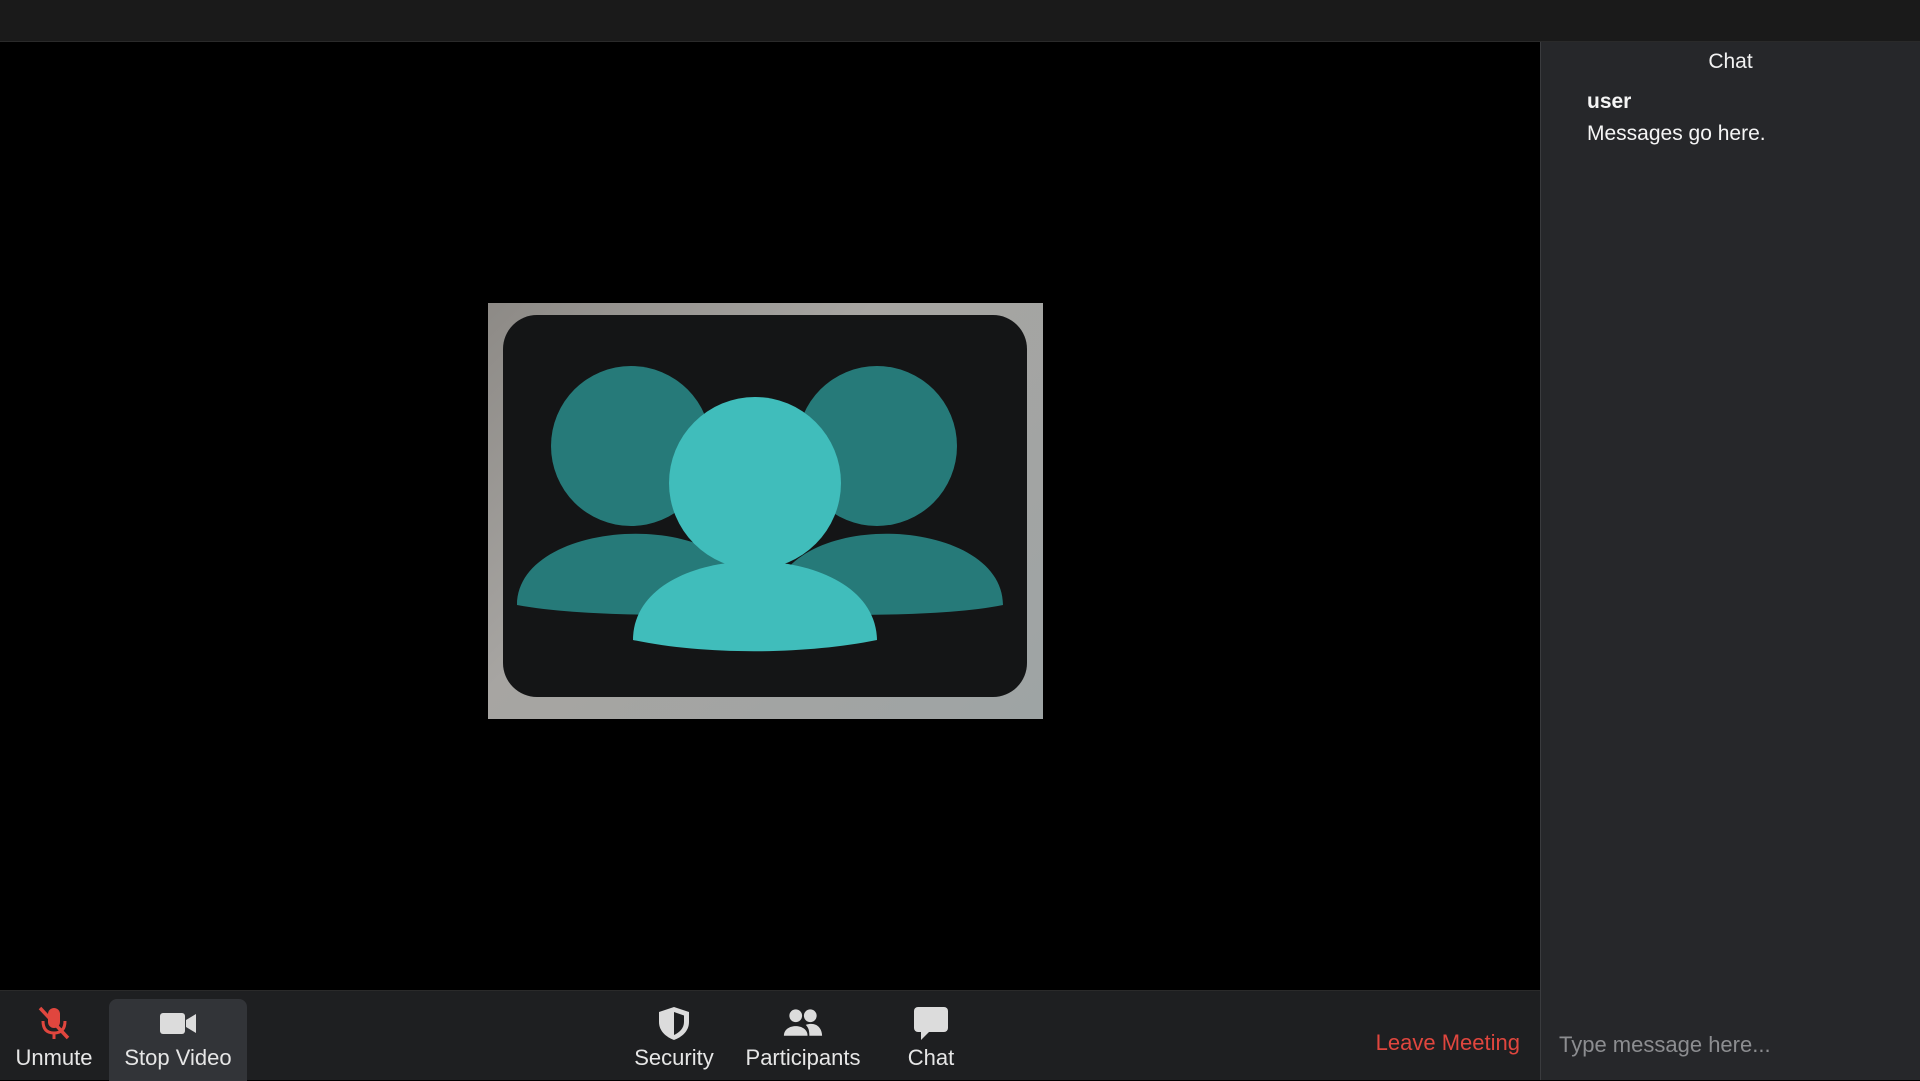 The height and width of the screenshot is (1081, 1920). I want to click on participants-label: Participants, so click(803, 1057).